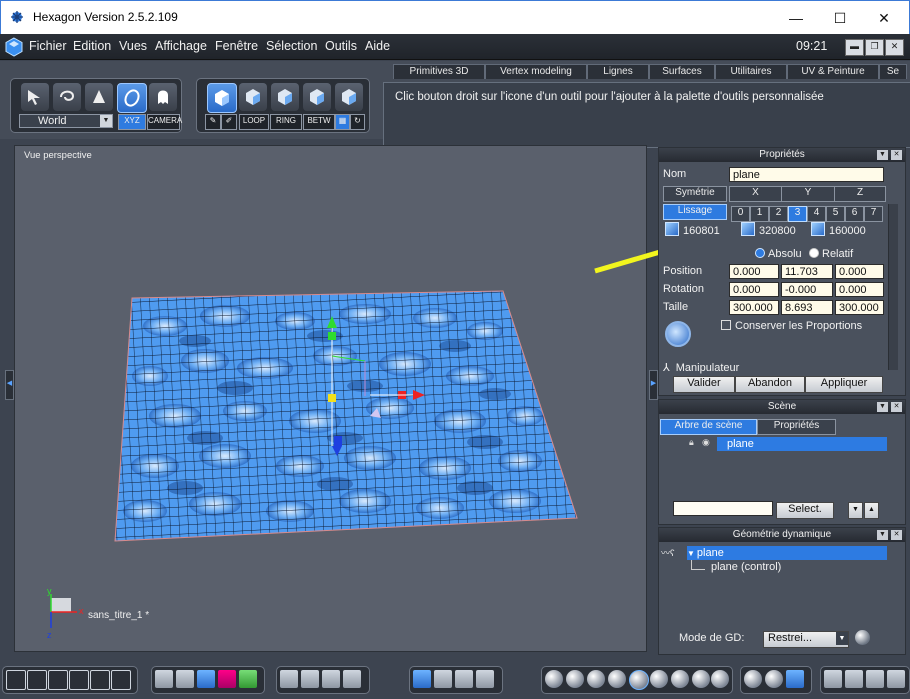  I want to click on camera-button: CAMERA, so click(164, 122).